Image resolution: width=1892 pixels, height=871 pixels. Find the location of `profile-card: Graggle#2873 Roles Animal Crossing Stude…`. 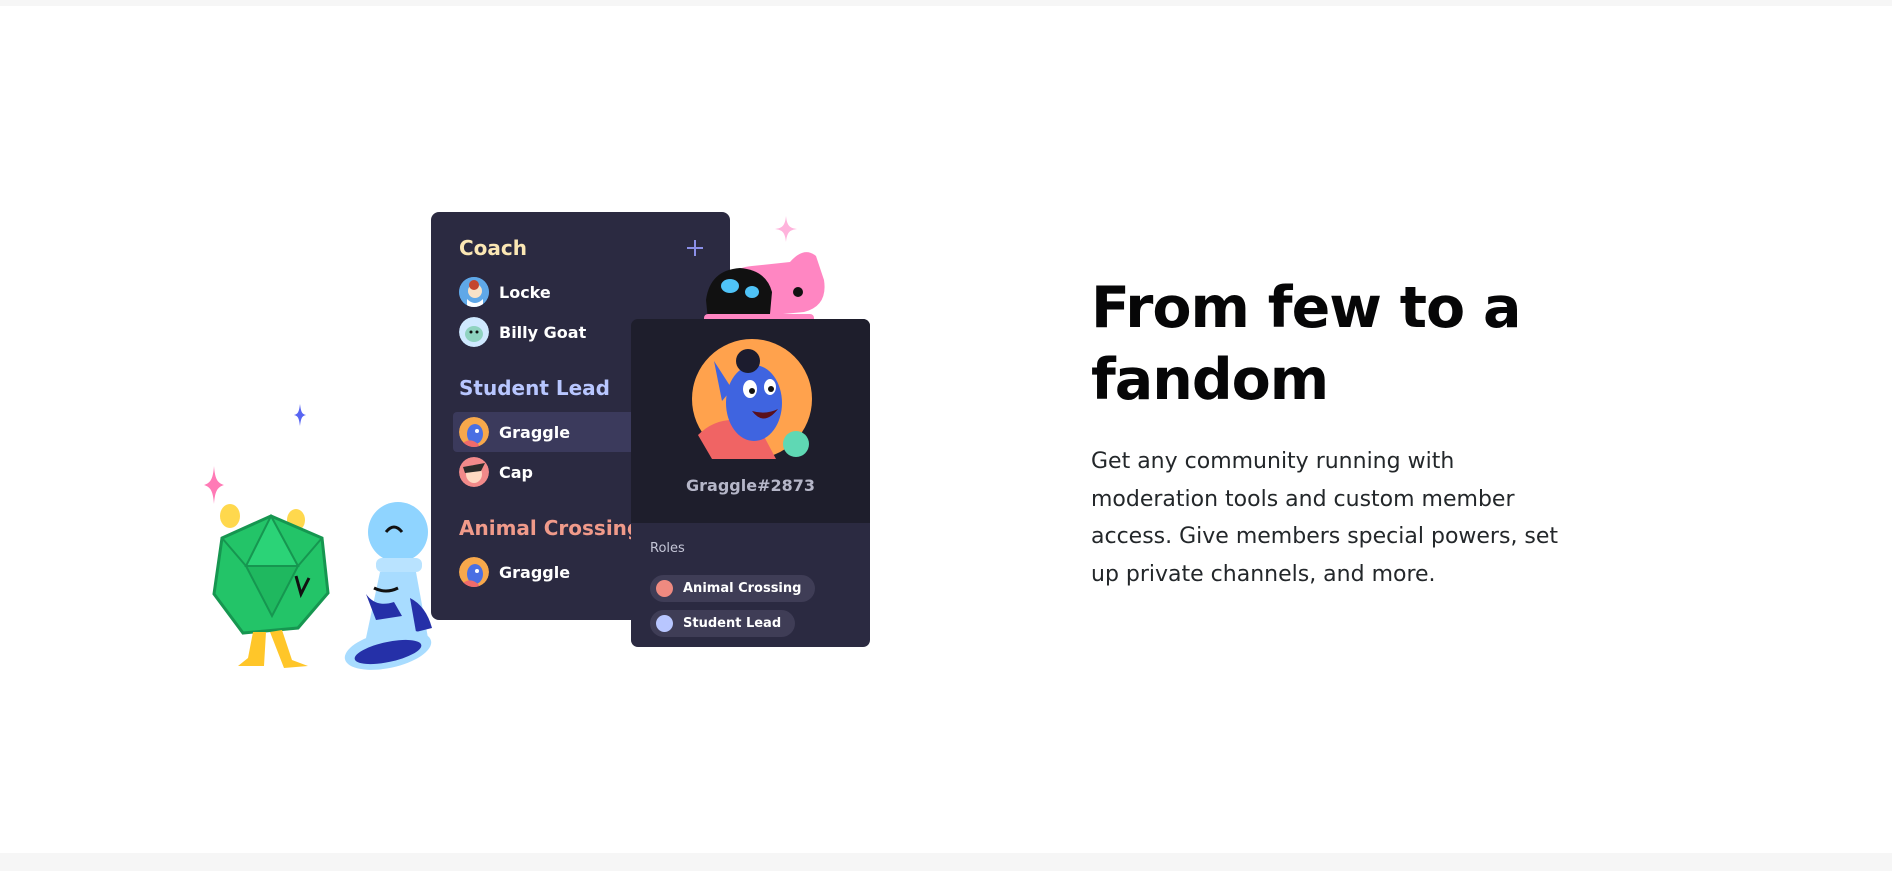

profile-card: Graggle#2873 Roles Animal Crossing Stude… is located at coordinates (750, 483).